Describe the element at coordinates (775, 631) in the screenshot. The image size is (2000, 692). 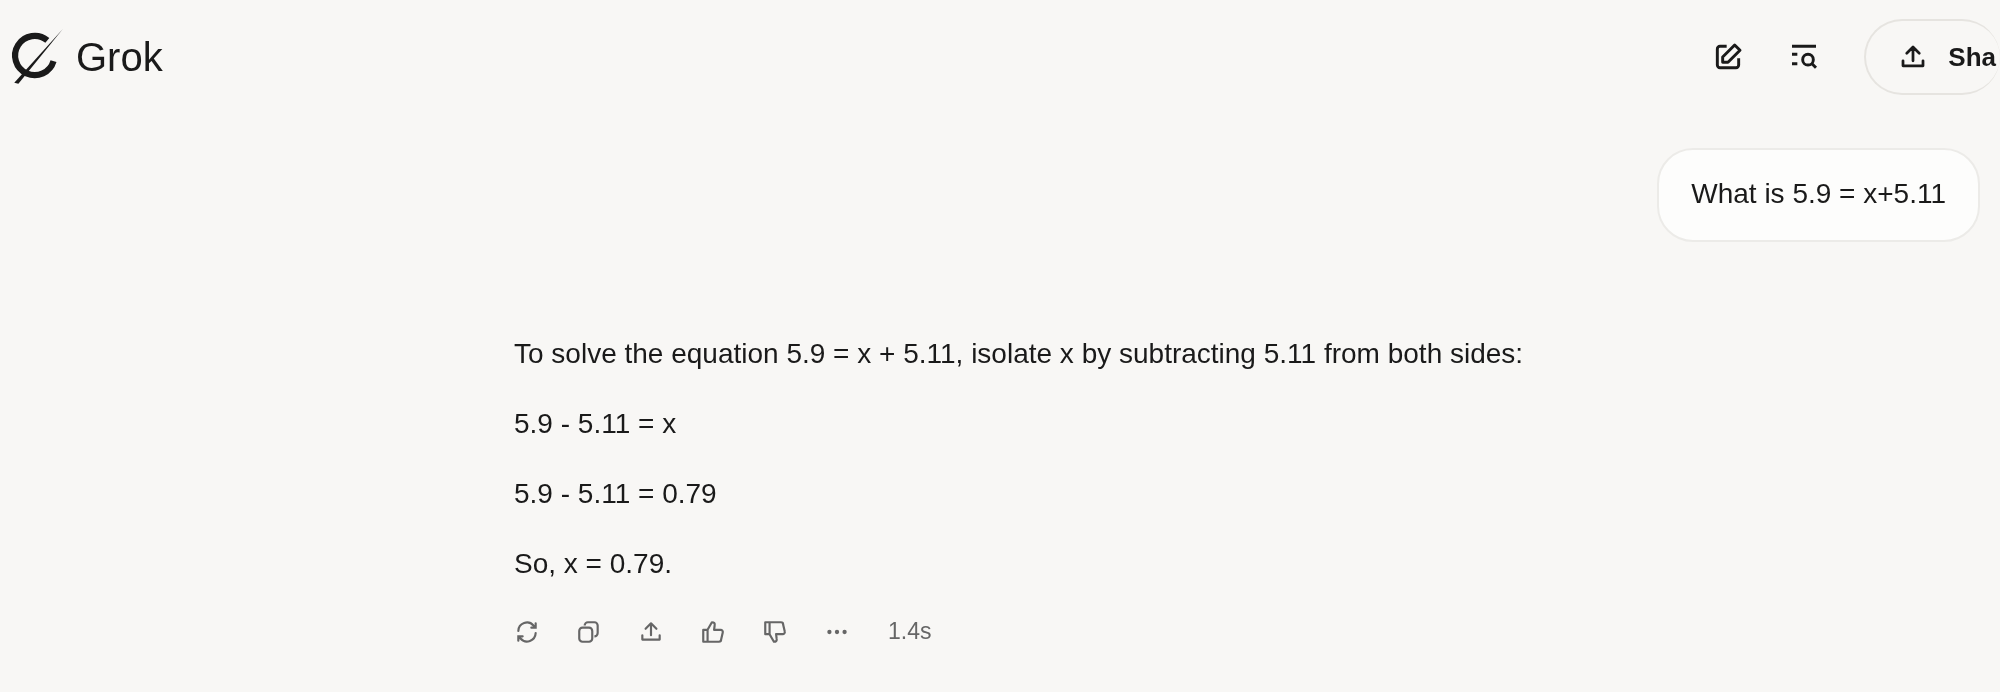
I see `thumbs-down-icon` at that location.